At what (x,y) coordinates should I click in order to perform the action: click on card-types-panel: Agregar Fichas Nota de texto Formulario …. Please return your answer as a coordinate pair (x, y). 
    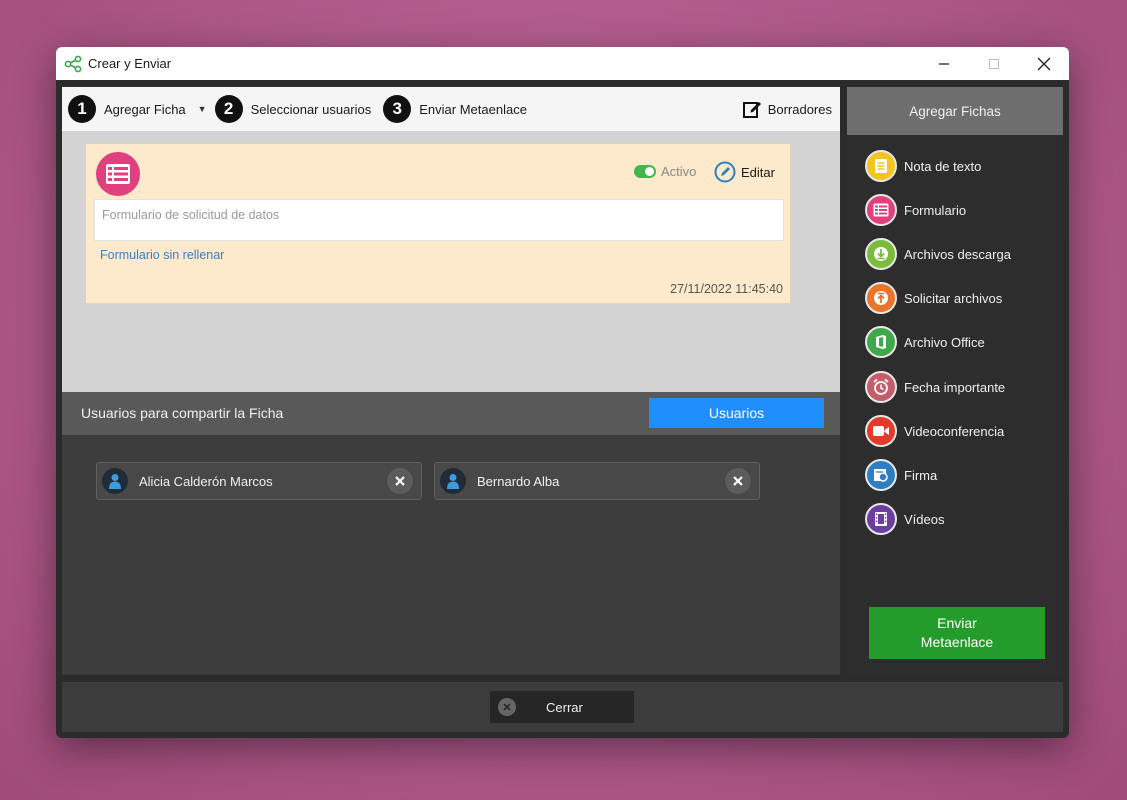
    Looking at the image, I should click on (955, 381).